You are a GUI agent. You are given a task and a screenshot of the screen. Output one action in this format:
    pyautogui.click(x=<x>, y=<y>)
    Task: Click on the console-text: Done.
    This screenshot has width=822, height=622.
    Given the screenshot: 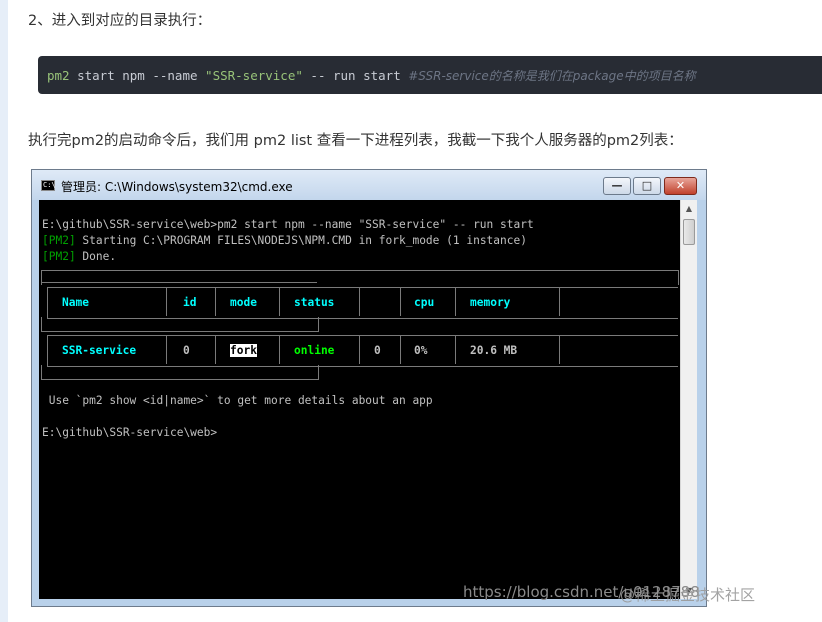 What is the action you would take?
    pyautogui.click(x=96, y=256)
    